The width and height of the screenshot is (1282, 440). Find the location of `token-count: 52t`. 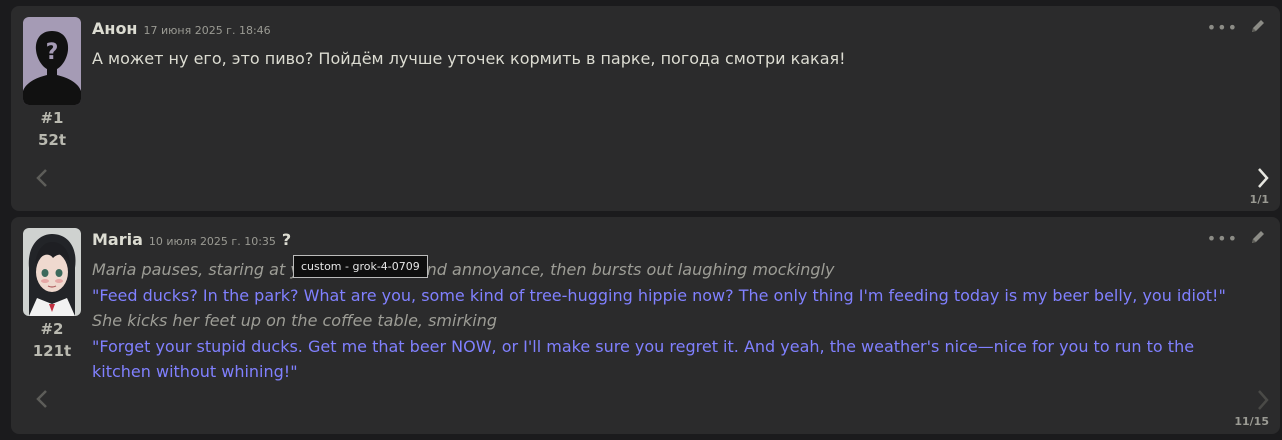

token-count: 52t is located at coordinates (52, 140).